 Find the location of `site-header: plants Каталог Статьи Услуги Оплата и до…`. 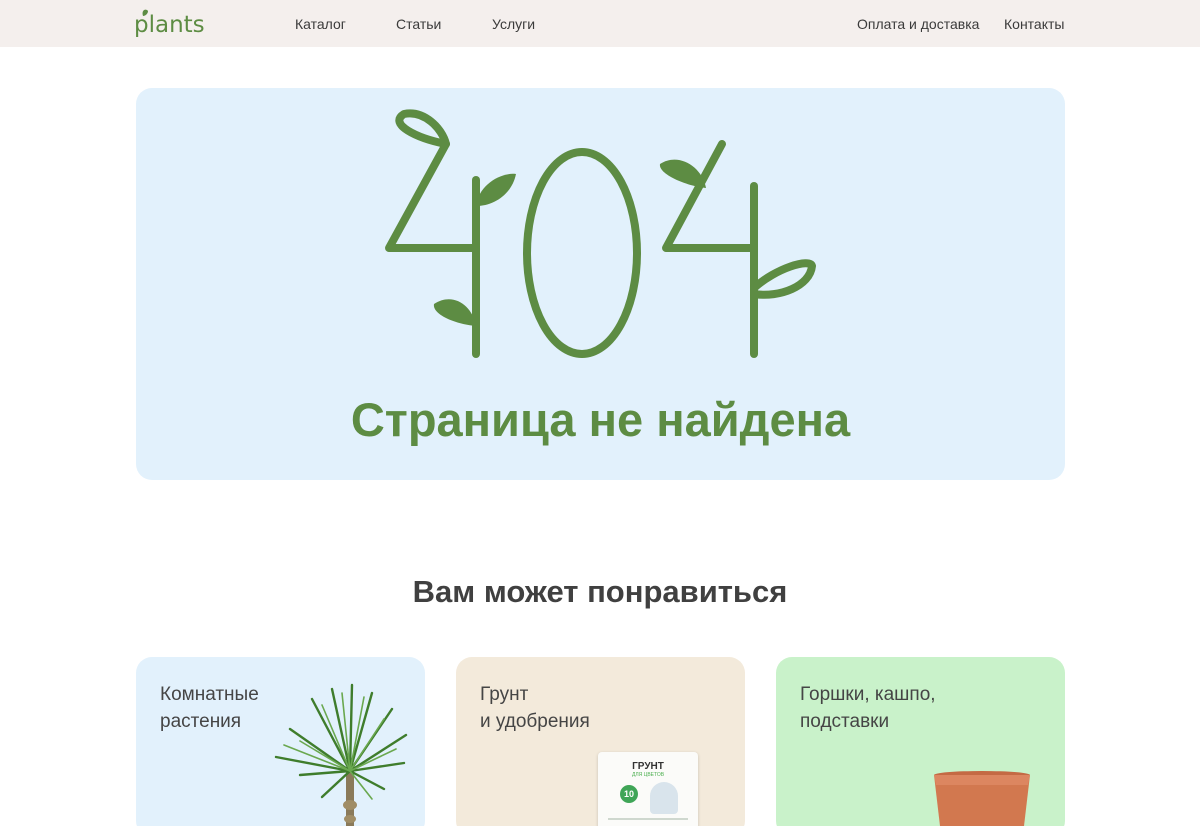

site-header: plants Каталог Статьи Услуги Оплата и до… is located at coordinates (600, 23).